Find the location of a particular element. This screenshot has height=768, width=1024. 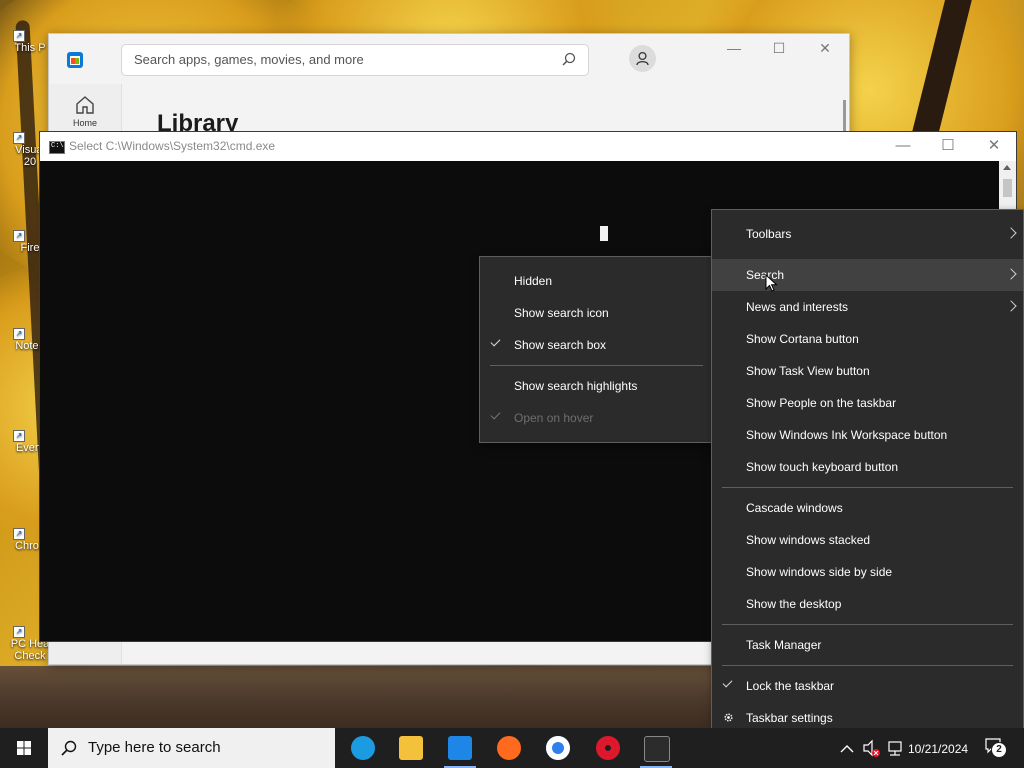

opera-icon is located at coordinates (608, 748).